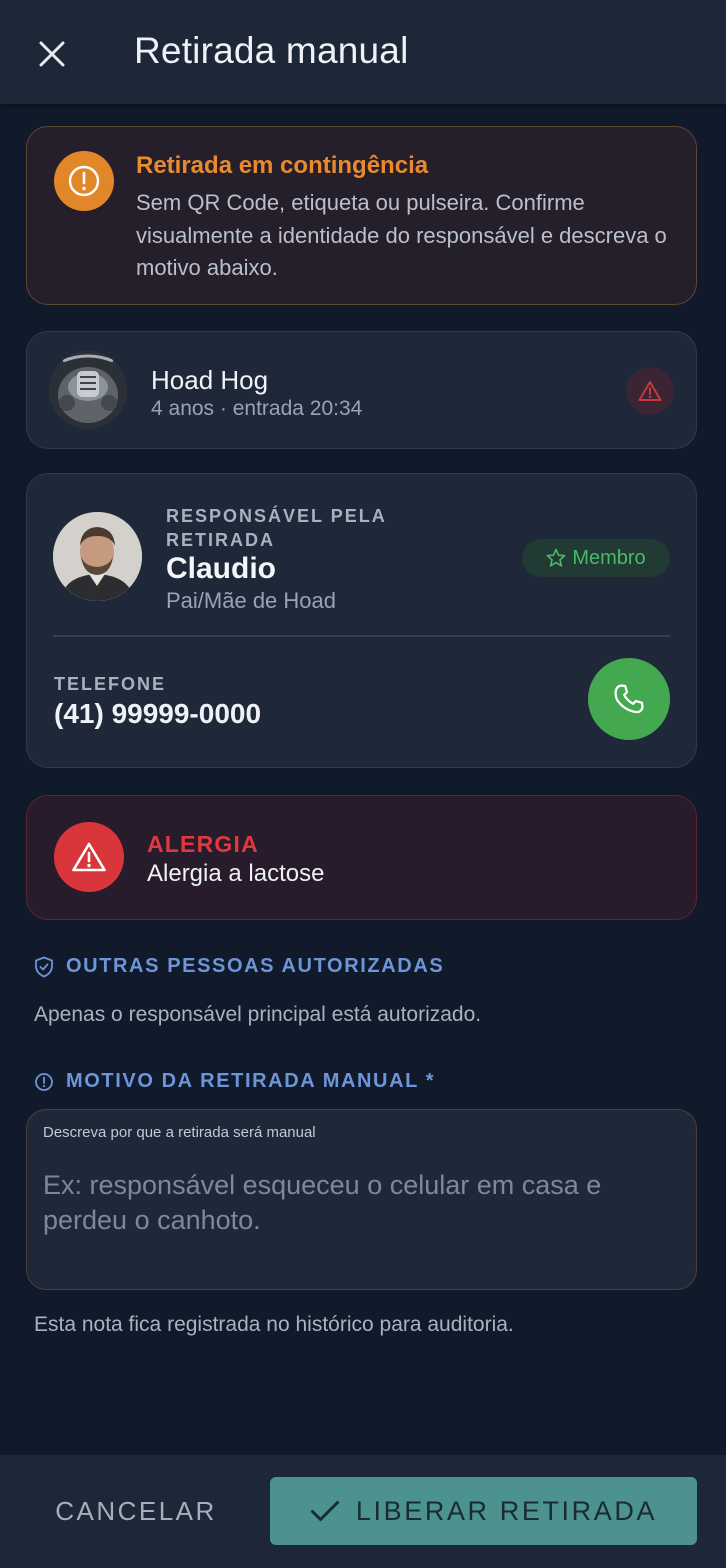 The height and width of the screenshot is (1568, 726). What do you see at coordinates (361, 857) in the screenshot?
I see `allergy-card: ALERGIA Alergia a lactose` at bounding box center [361, 857].